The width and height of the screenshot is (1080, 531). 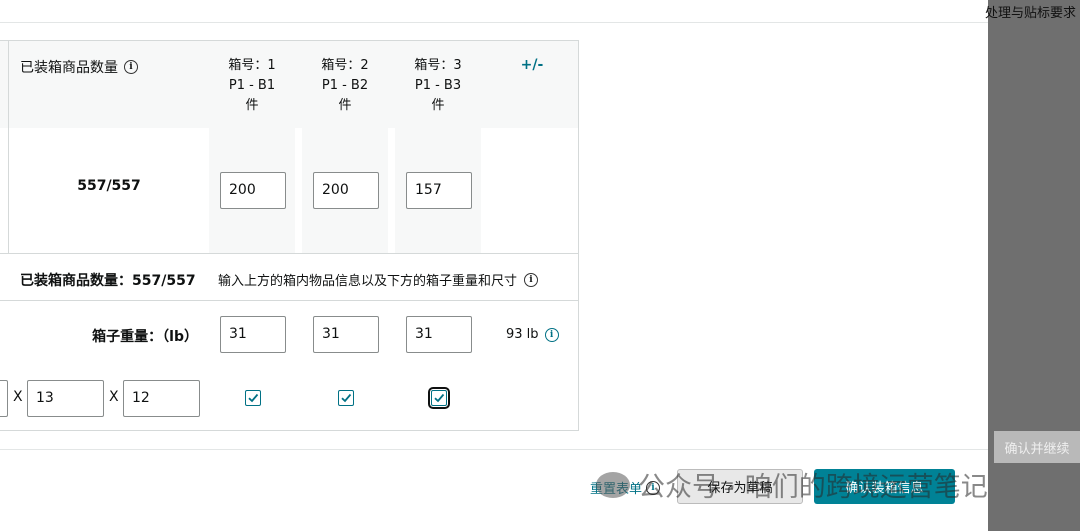 I want to click on packed-qty-header-label: 已装箱商品数量, so click(x=69, y=68).